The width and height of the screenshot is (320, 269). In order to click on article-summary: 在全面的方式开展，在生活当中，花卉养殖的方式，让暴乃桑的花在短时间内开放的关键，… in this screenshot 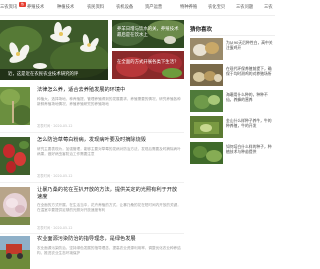, I will do `click(109, 207)`.